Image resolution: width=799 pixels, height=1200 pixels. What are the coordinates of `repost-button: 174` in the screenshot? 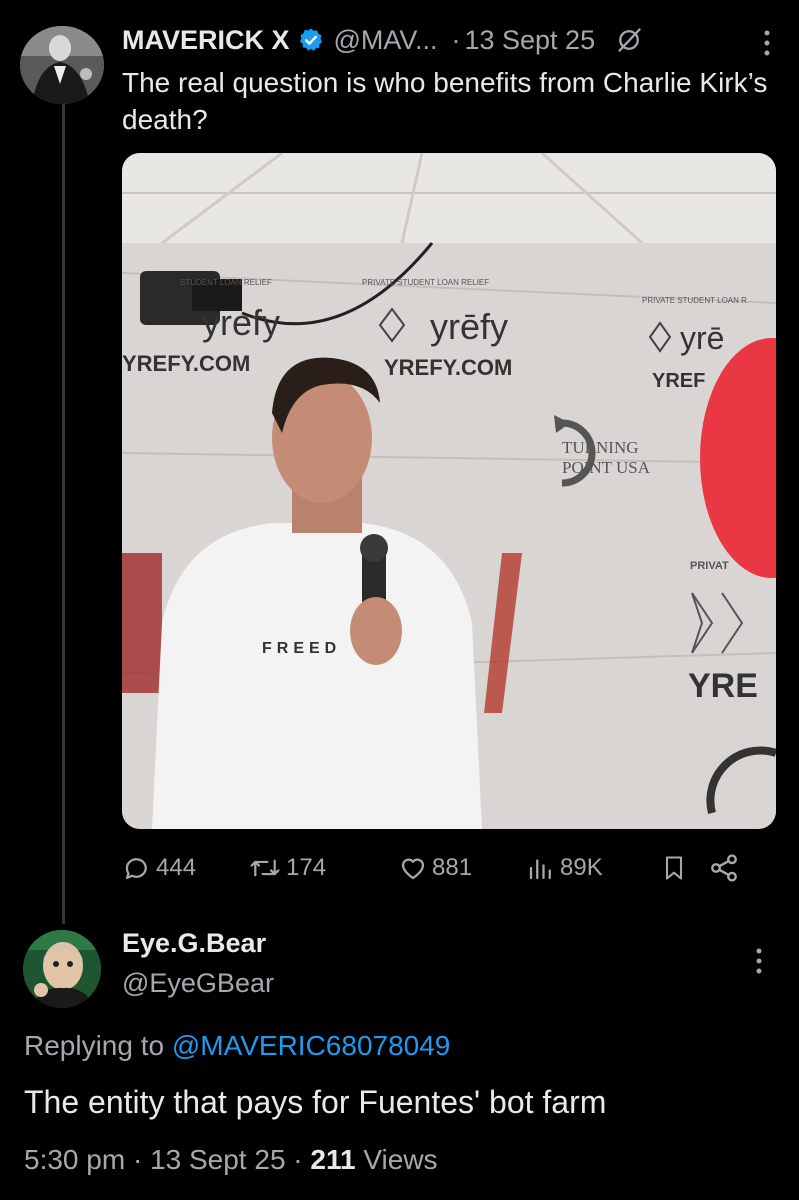 It's located at (287, 868).